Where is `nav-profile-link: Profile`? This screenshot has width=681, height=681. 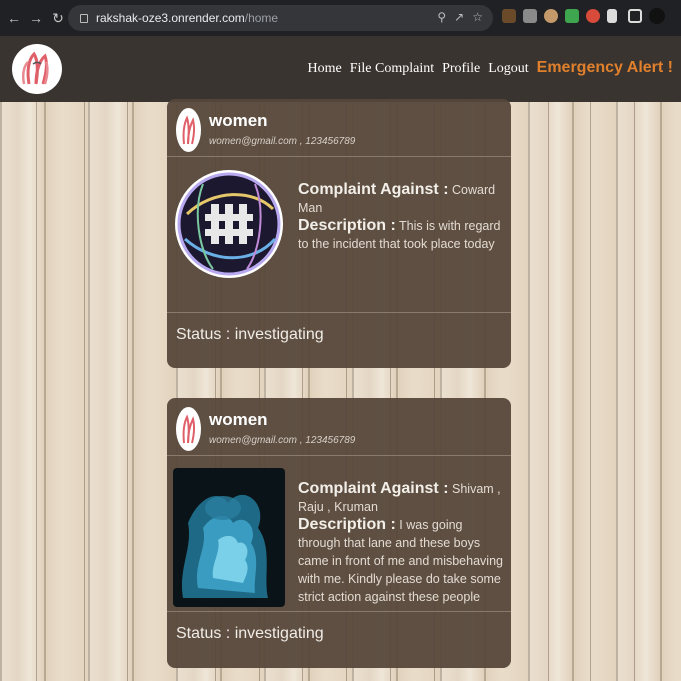 nav-profile-link: Profile is located at coordinates (461, 69).